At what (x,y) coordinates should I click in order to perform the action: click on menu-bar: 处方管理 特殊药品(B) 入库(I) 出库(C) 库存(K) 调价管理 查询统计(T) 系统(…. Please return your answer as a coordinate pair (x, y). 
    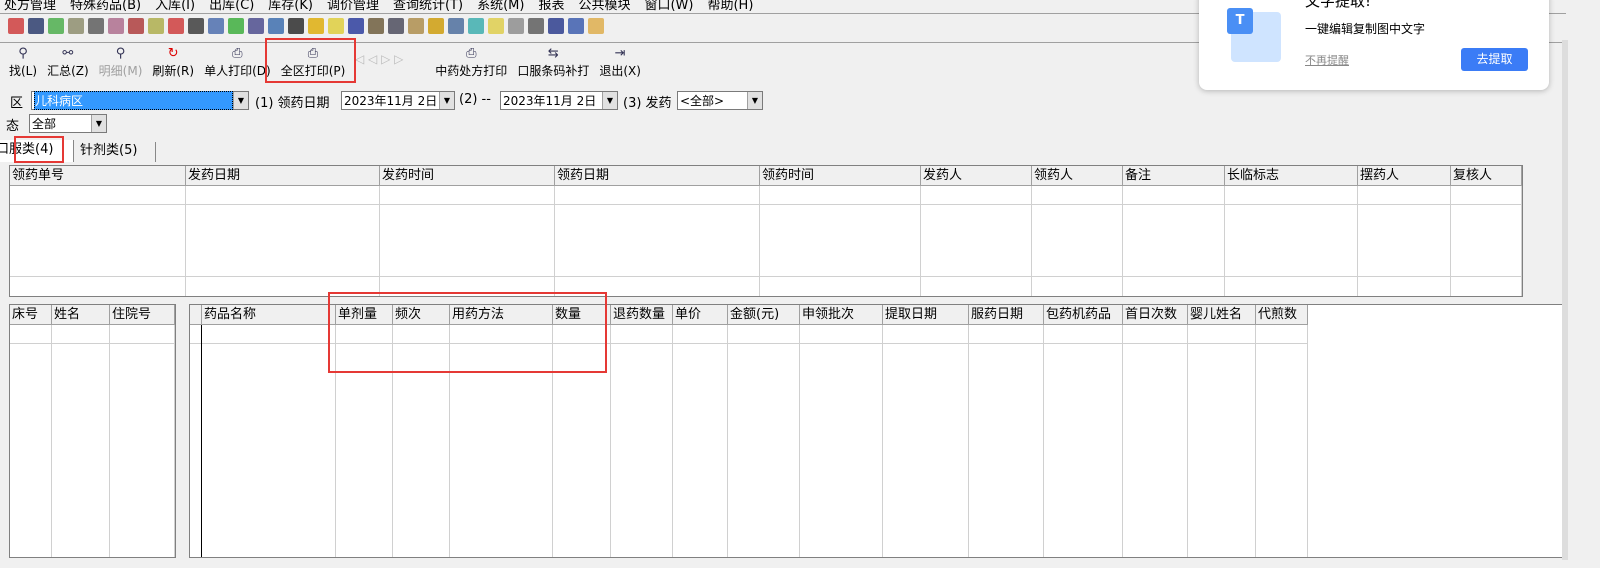
    Looking at the image, I should click on (376, 6).